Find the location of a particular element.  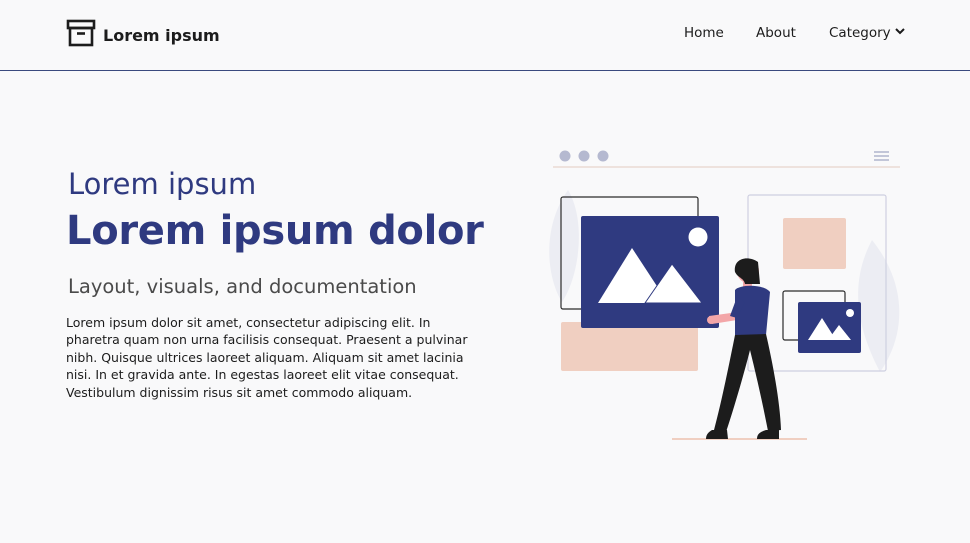

hero-title: Lorem ipsum dolor is located at coordinates (275, 231).